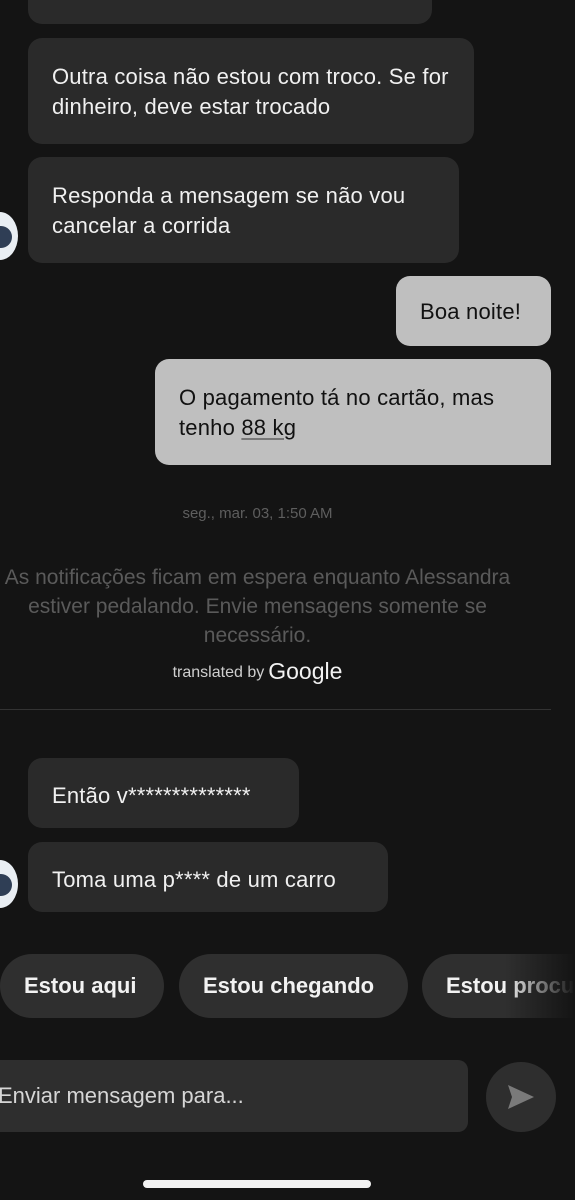 This screenshot has width=575, height=1200. Describe the element at coordinates (305, 671) in the screenshot. I see `google-logo: Google` at that location.